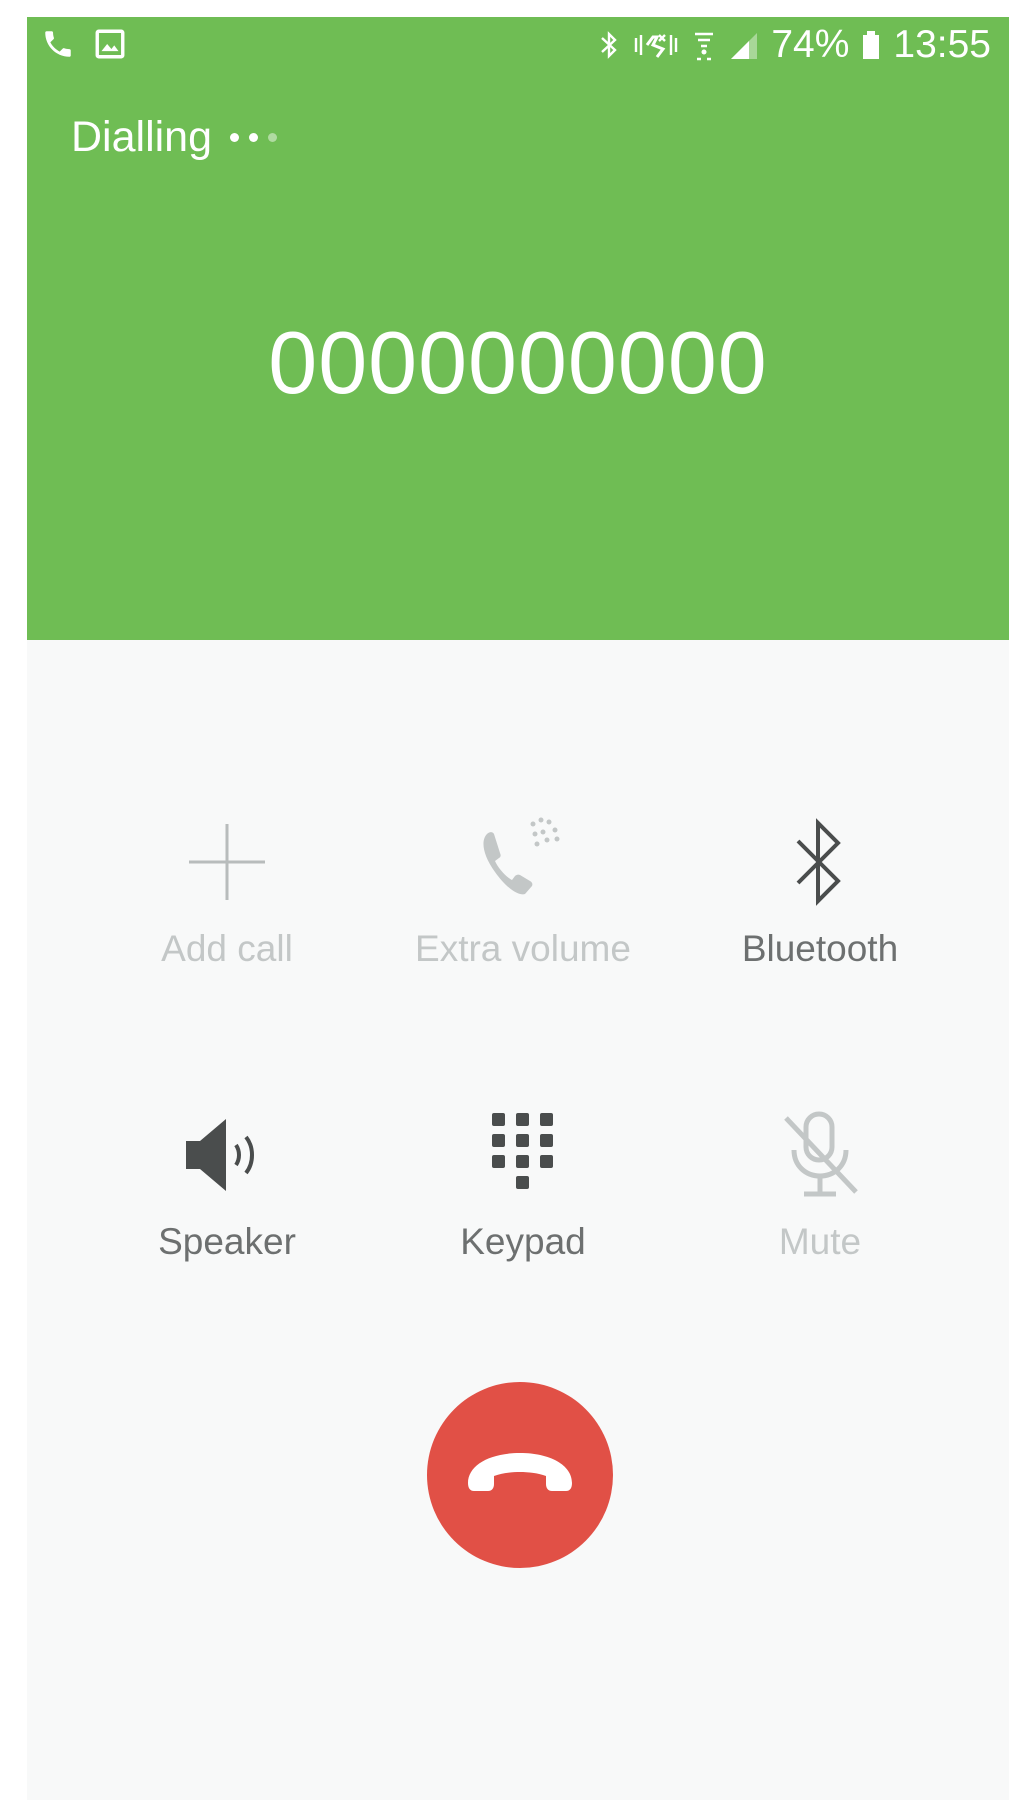 The image size is (1034, 1800). Describe the element at coordinates (704, 46) in the screenshot. I see `wifi-icon` at that location.